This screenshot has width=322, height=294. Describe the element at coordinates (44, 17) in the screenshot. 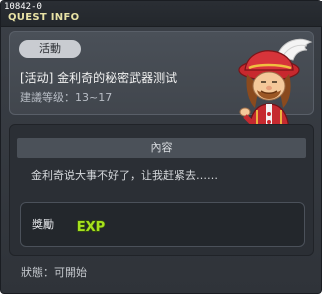

I see `window-title: QUEST INFO` at that location.